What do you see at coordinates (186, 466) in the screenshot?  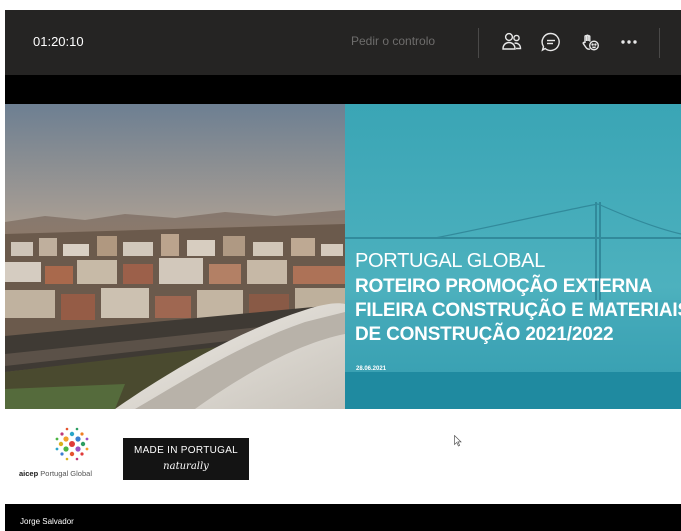 I see `naturally-text: naturally` at bounding box center [186, 466].